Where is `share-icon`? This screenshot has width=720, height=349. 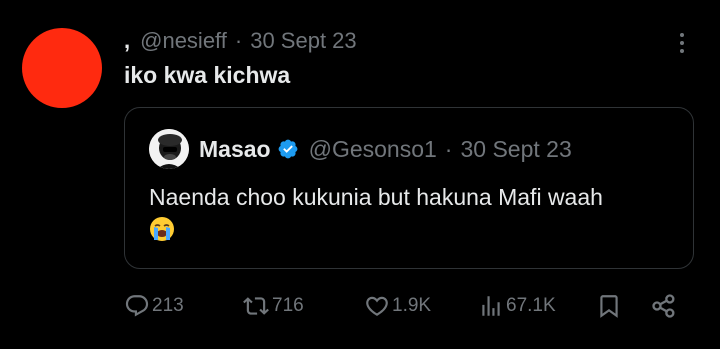 share-icon is located at coordinates (664, 306).